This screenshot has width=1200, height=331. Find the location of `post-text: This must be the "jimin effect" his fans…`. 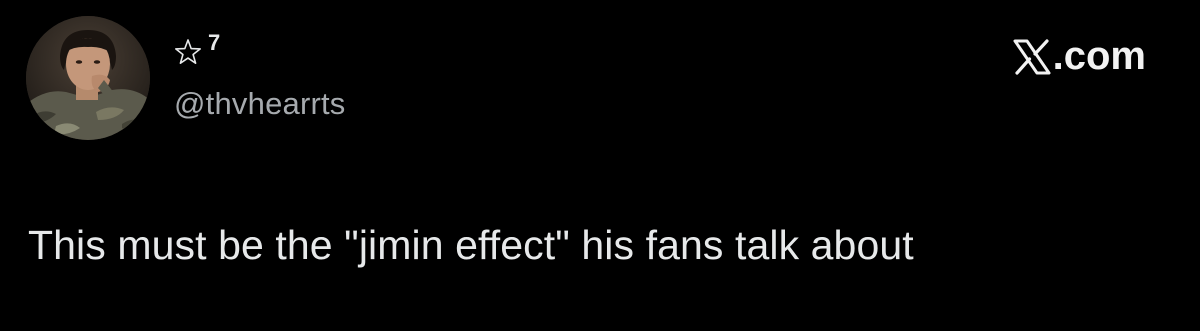

post-text: This must be the "jimin effect" his fans… is located at coordinates (471, 245).